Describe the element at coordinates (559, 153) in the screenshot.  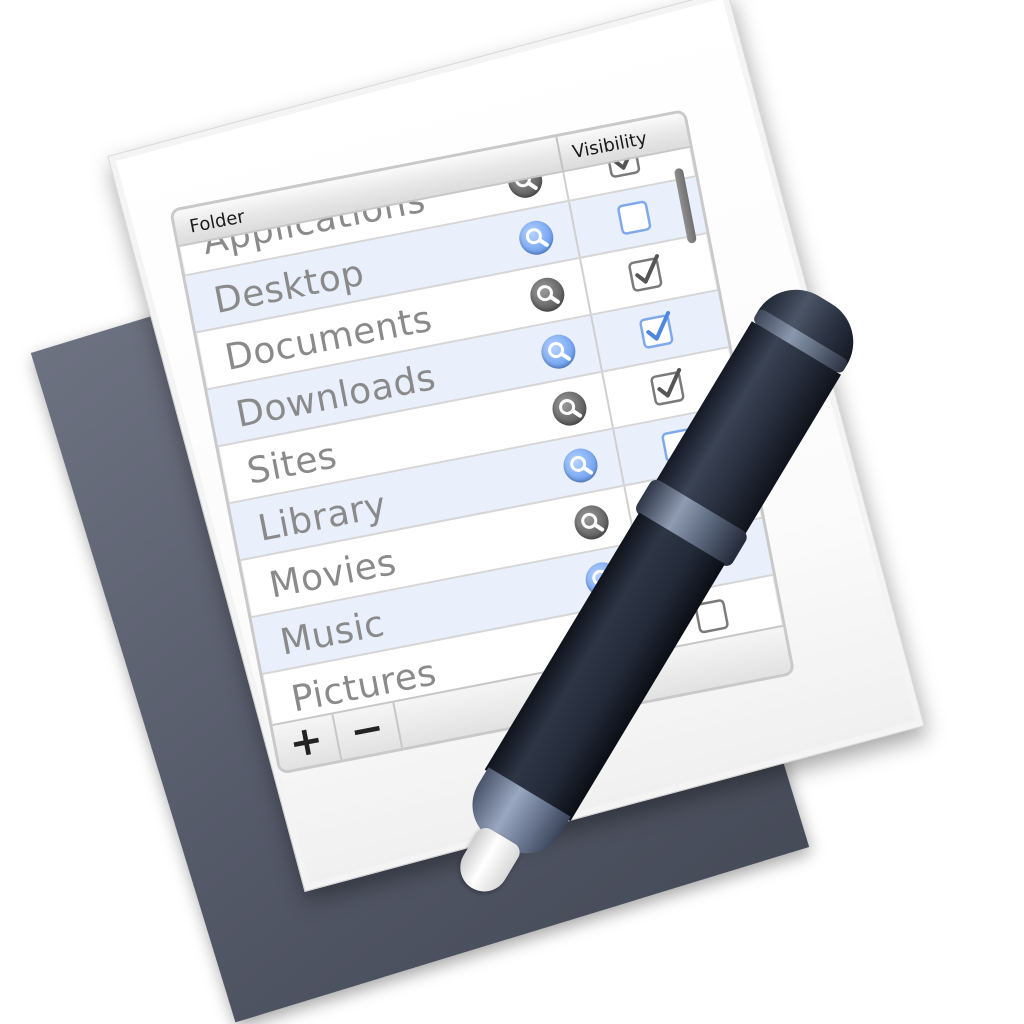
I see `column-divider` at that location.